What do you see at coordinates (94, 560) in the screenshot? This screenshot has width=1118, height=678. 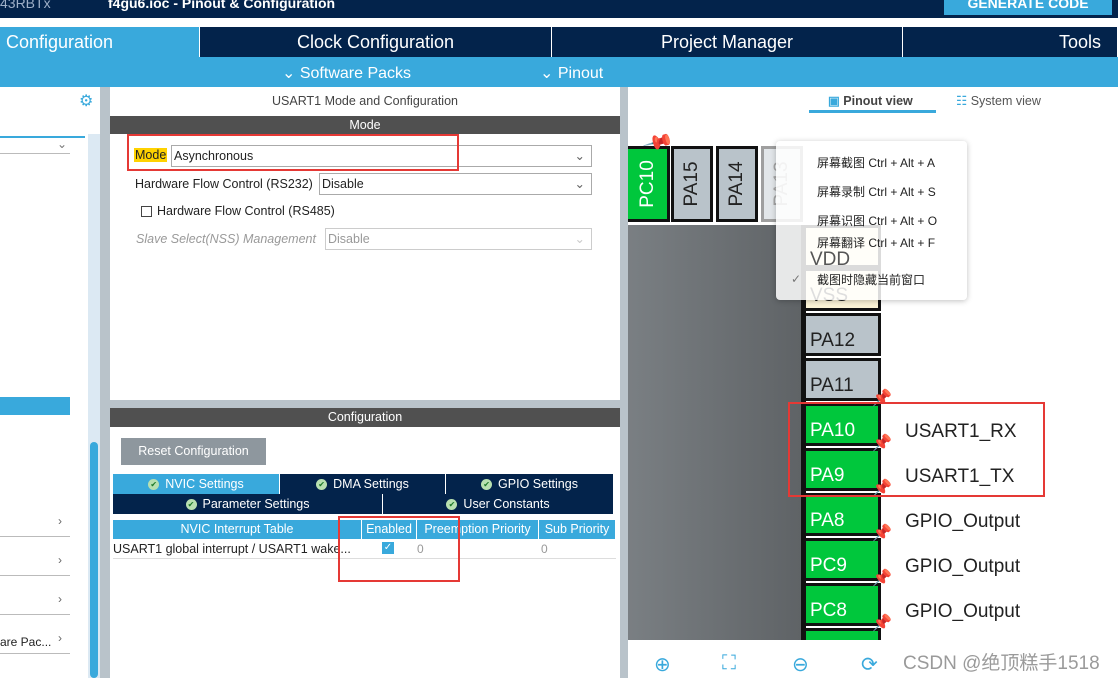 I see `sidebar-scrollbar-thumb` at bounding box center [94, 560].